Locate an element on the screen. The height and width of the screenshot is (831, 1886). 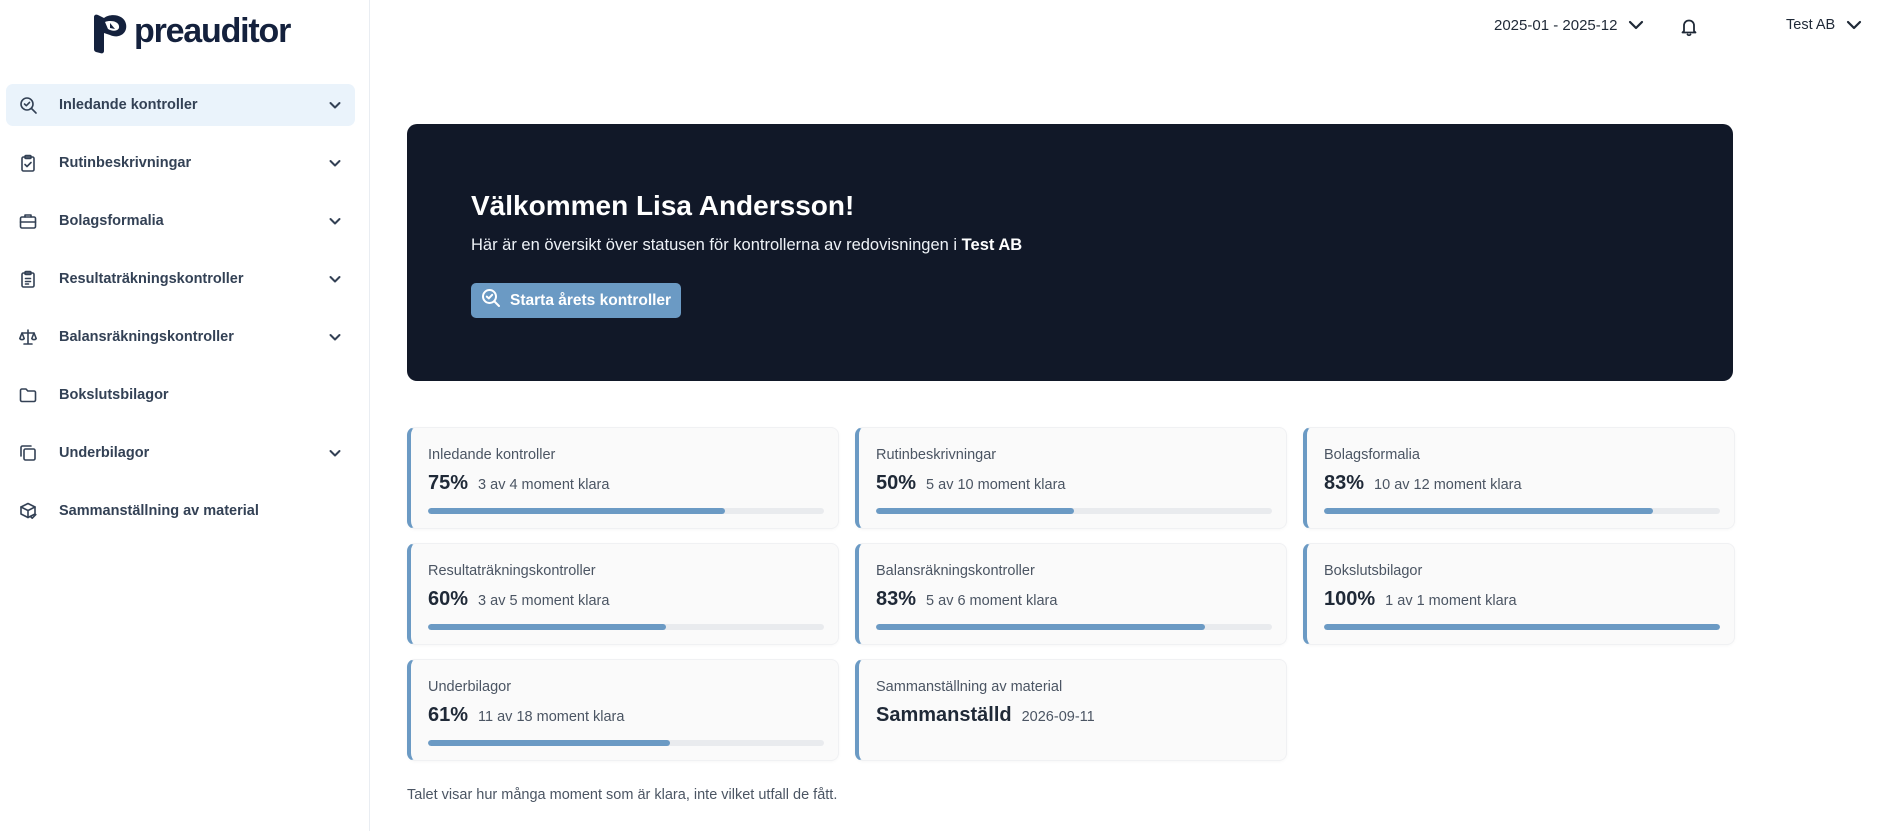
card-stat: 75% 3 av 4 moment klara is located at coordinates (518, 483).